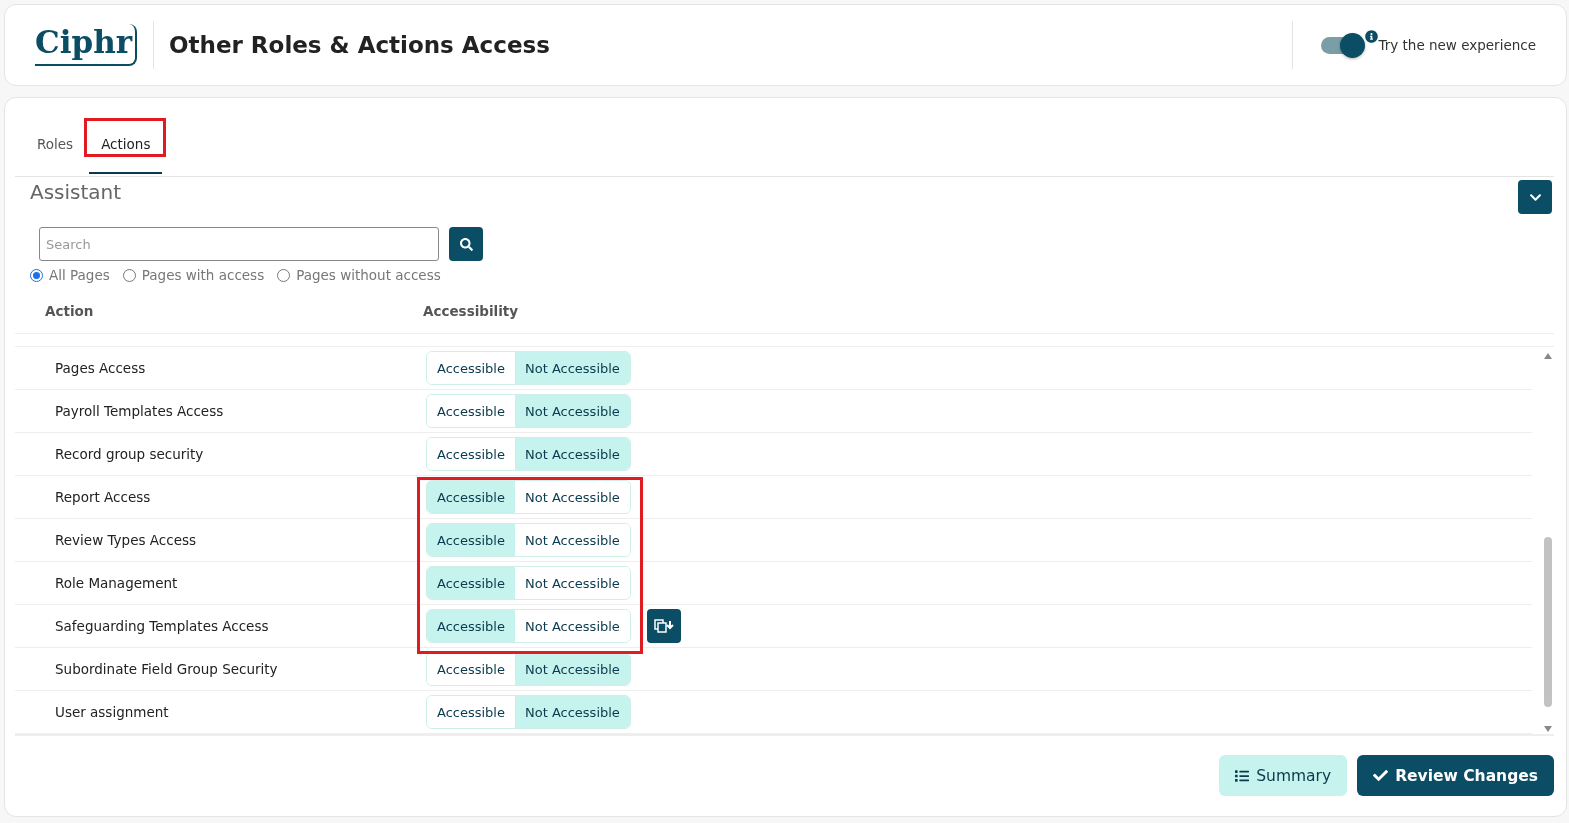  Describe the element at coordinates (1283, 775) in the screenshot. I see `summary-button: Summary` at that location.